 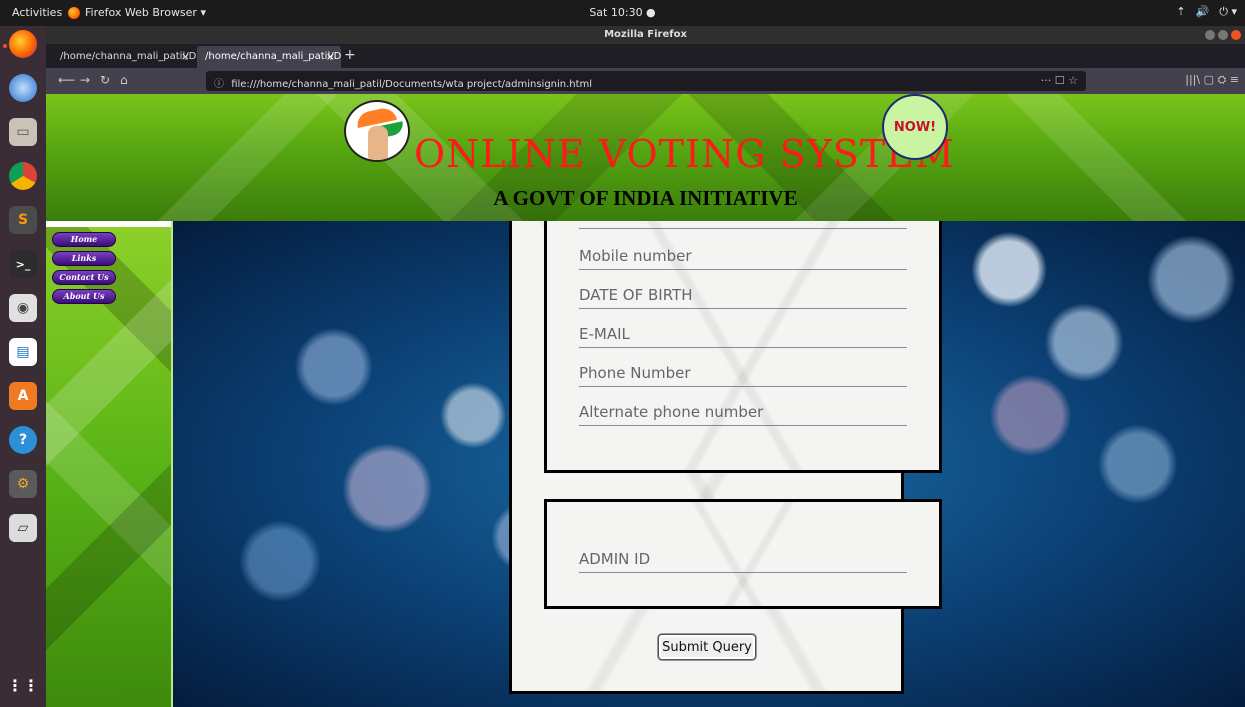 What do you see at coordinates (105, 80) in the screenshot?
I see `reload-icon: ↻` at bounding box center [105, 80].